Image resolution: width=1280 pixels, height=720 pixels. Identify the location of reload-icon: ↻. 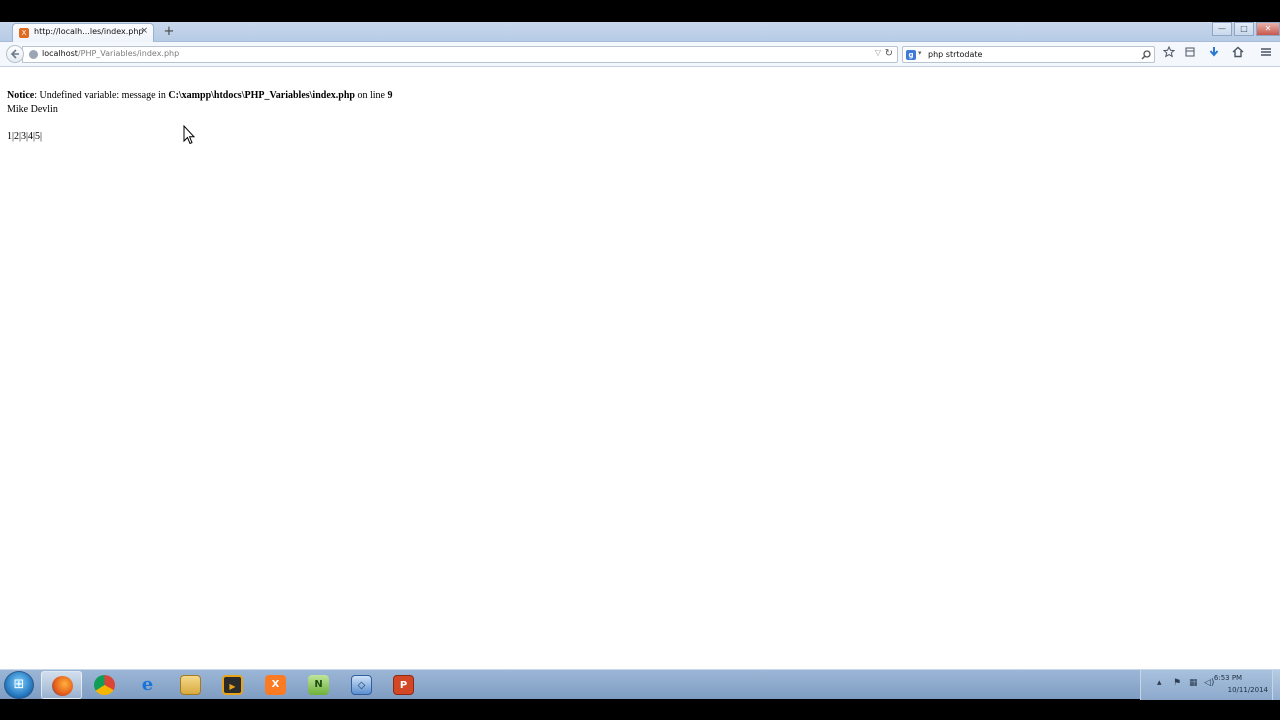
(889, 53).